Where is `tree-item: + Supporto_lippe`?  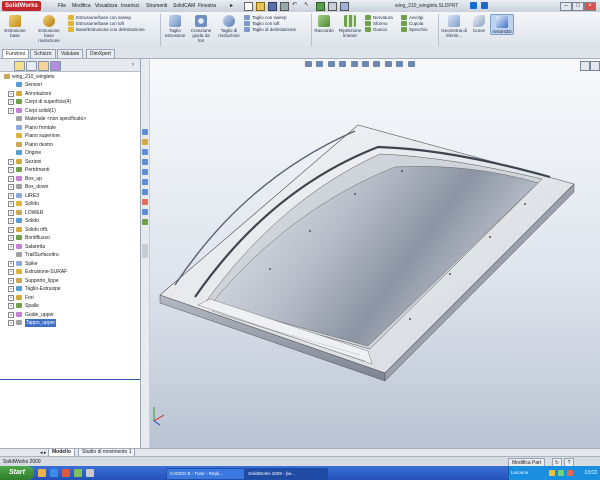
tree-item: + Supporto_lippe is located at coordinates (70, 281).